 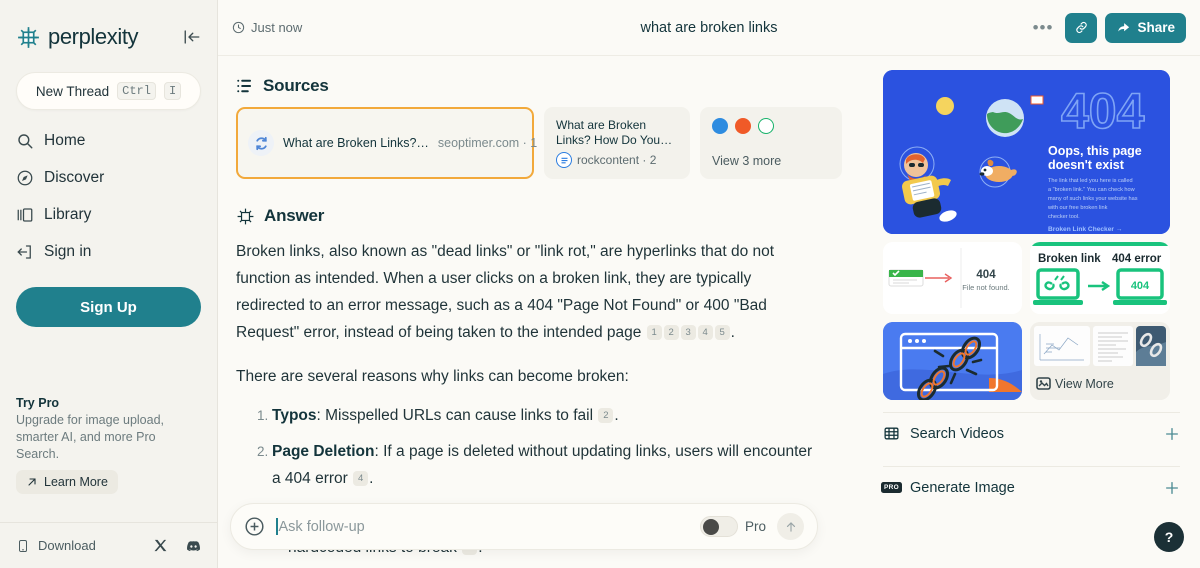 I want to click on search-input: Ask follow-up, so click(x=482, y=526).